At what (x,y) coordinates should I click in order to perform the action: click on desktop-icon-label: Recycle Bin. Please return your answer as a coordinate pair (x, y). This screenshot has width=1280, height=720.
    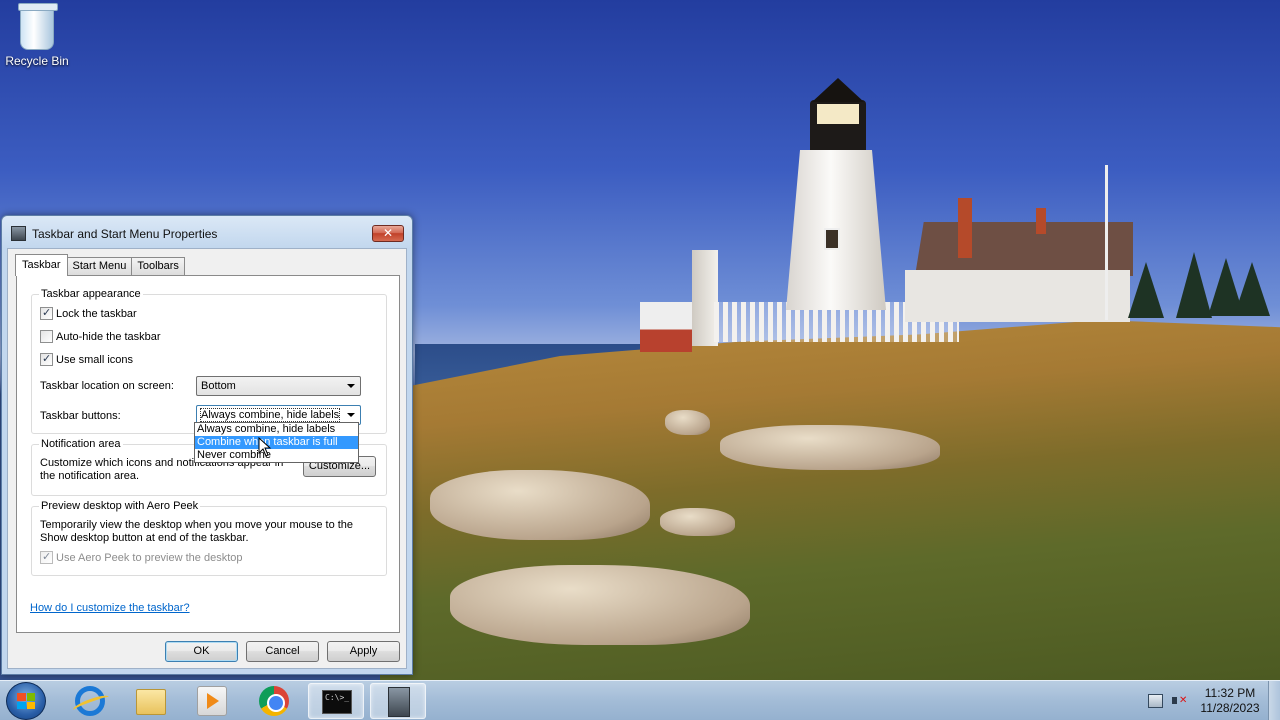
    Looking at the image, I should click on (37, 61).